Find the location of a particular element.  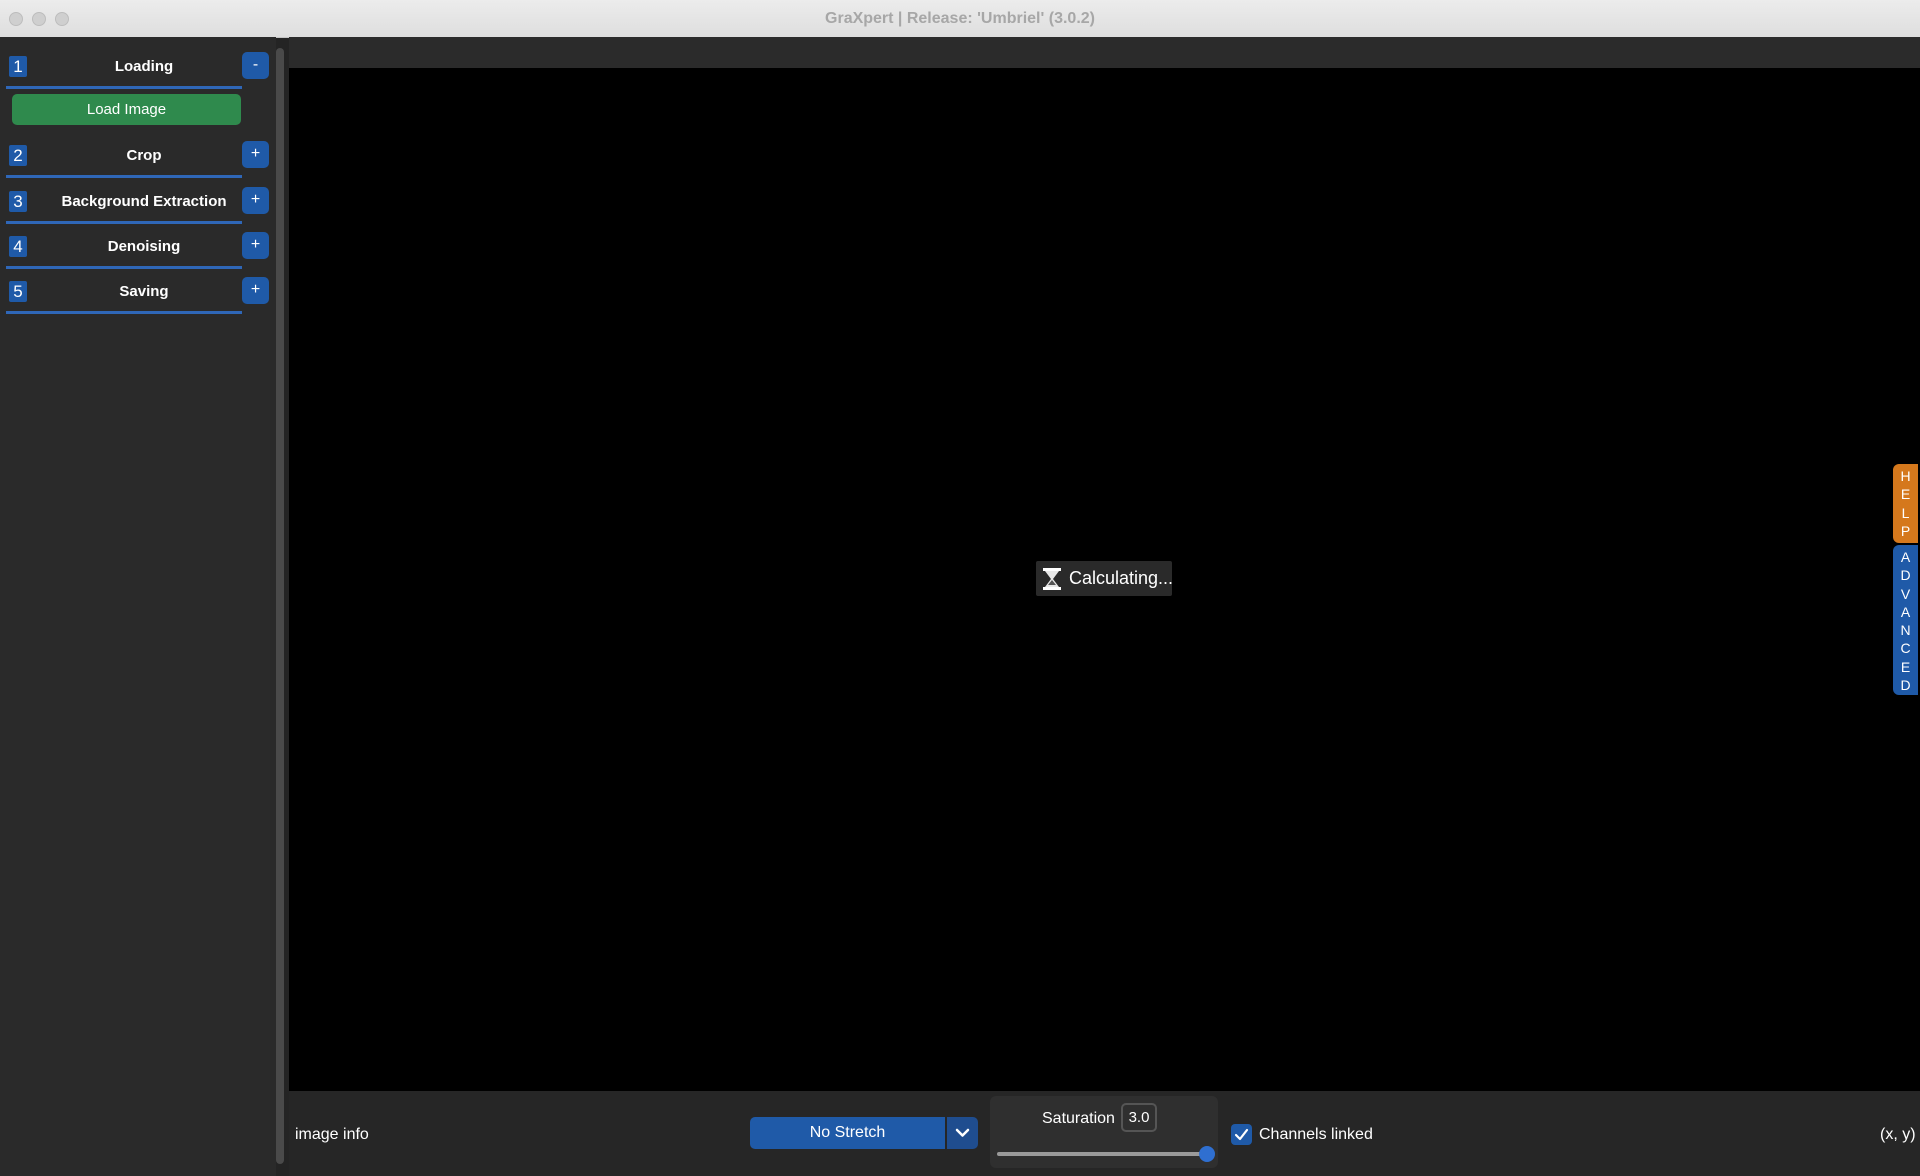

hourglass-icon is located at coordinates (1052, 579).